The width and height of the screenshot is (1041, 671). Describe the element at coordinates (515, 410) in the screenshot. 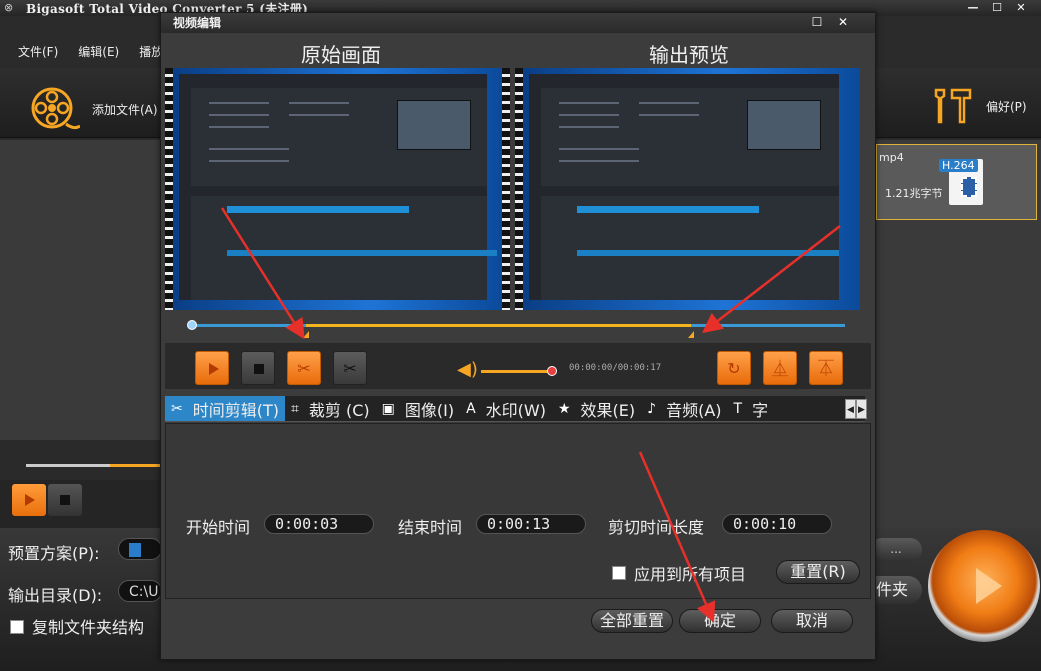

I see `tab-label: 水印(W)` at that location.